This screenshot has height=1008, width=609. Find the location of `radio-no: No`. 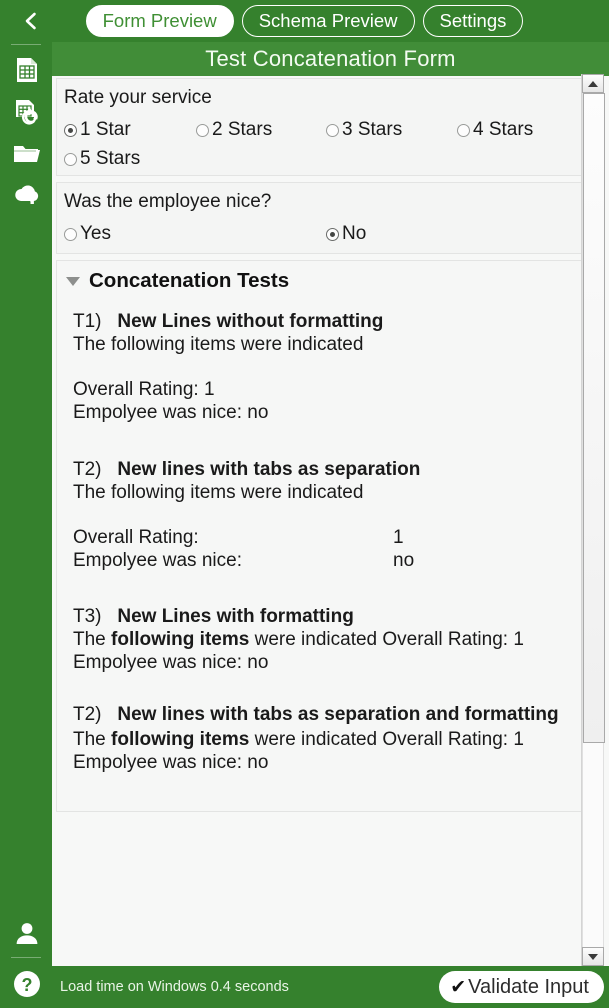

radio-no: No is located at coordinates (346, 234).